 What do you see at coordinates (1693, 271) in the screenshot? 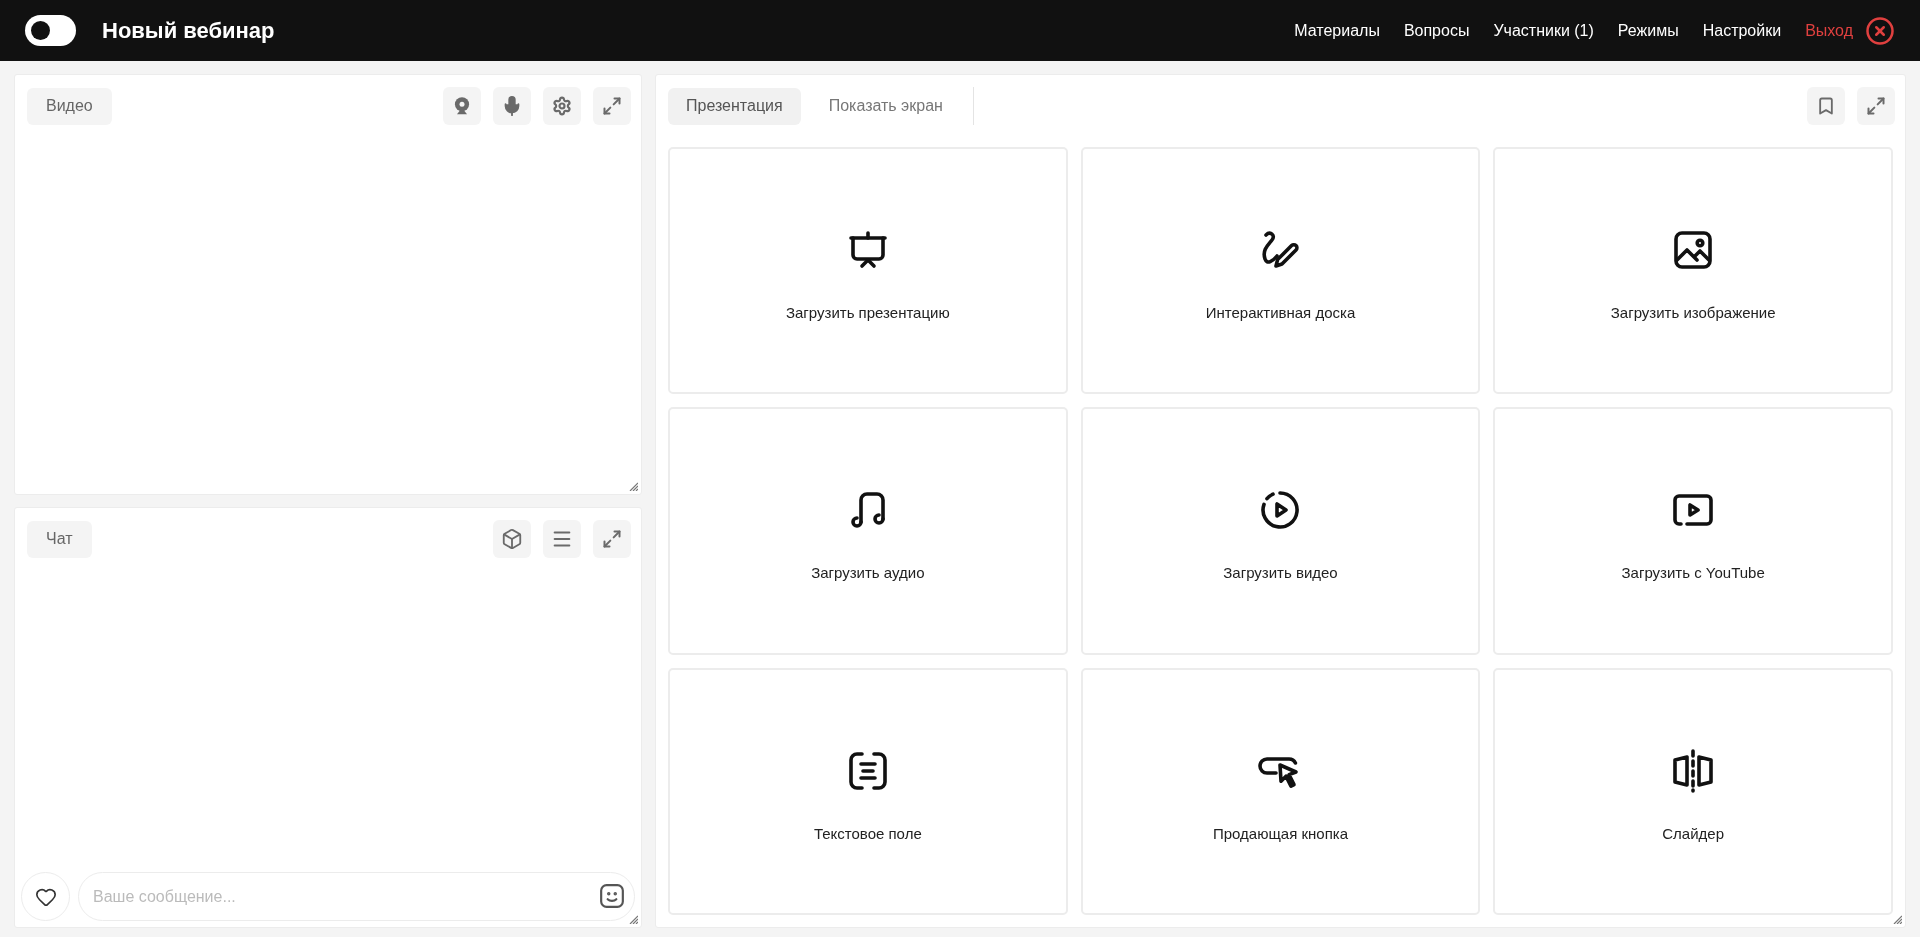
I see `content-tile: Загрузить изображение` at bounding box center [1693, 271].